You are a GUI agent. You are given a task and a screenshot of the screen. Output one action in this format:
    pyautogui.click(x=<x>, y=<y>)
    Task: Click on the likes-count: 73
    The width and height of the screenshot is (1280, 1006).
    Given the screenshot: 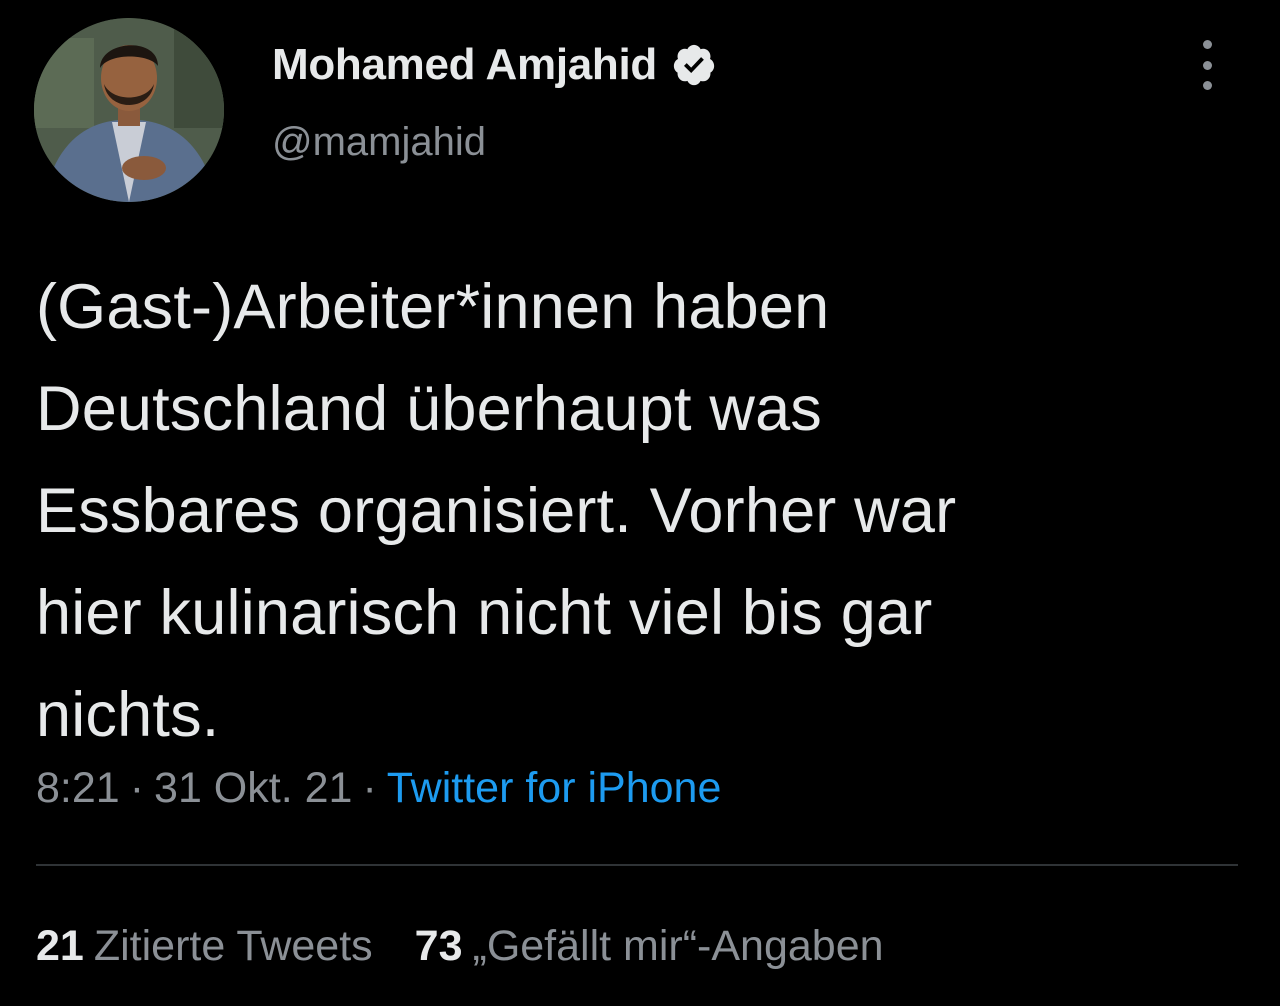 What is the action you would take?
    pyautogui.click(x=438, y=946)
    